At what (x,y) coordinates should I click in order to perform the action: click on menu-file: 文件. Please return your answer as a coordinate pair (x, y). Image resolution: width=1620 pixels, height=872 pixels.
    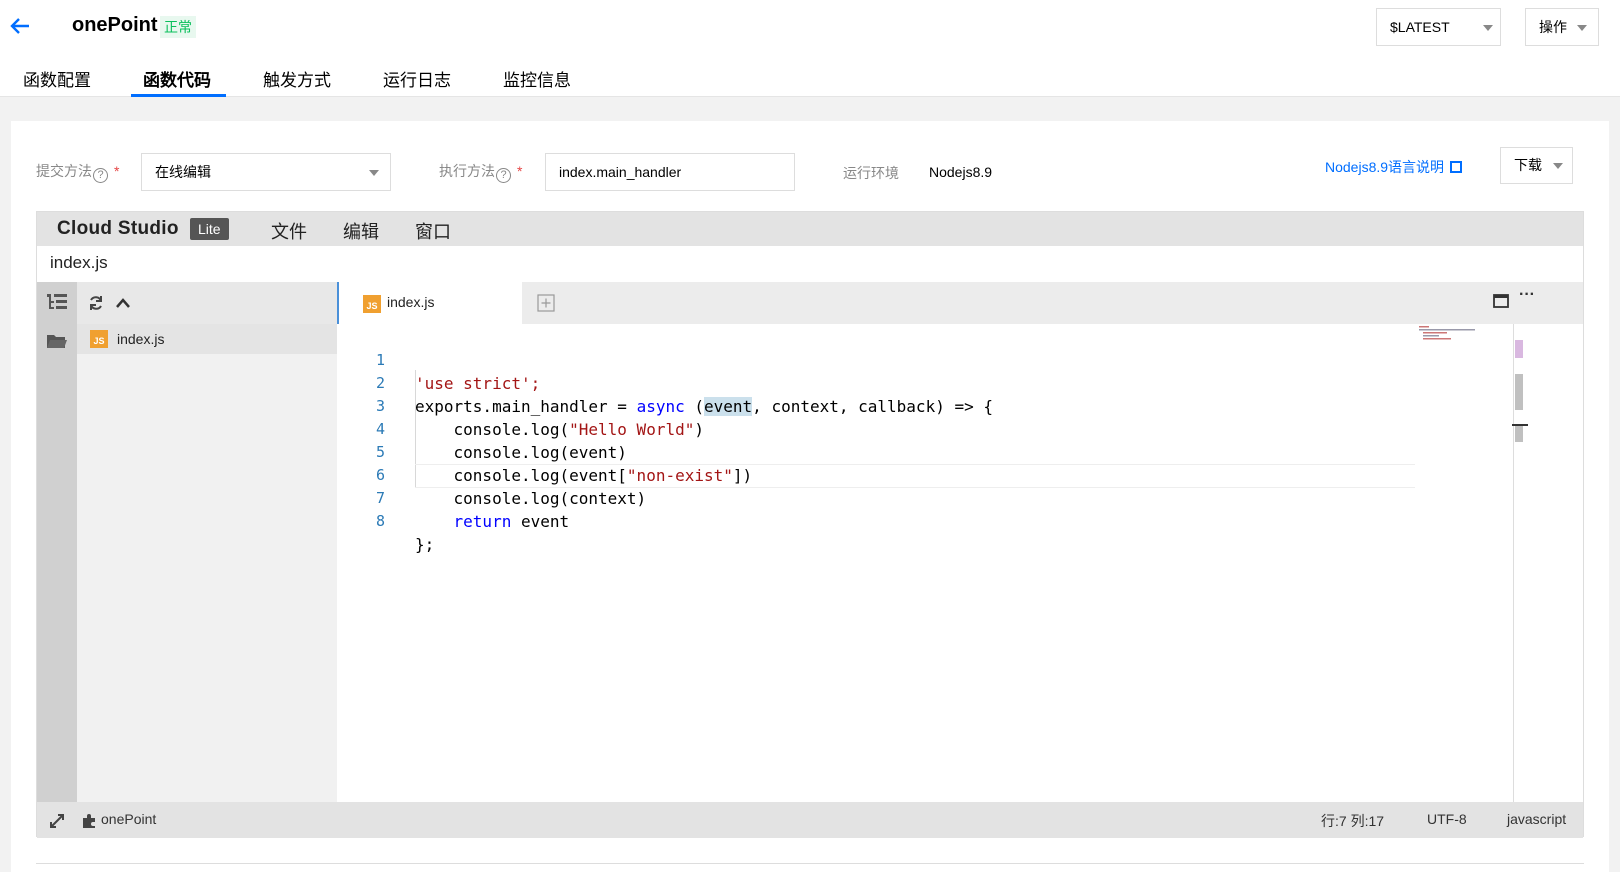
    Looking at the image, I should click on (289, 231).